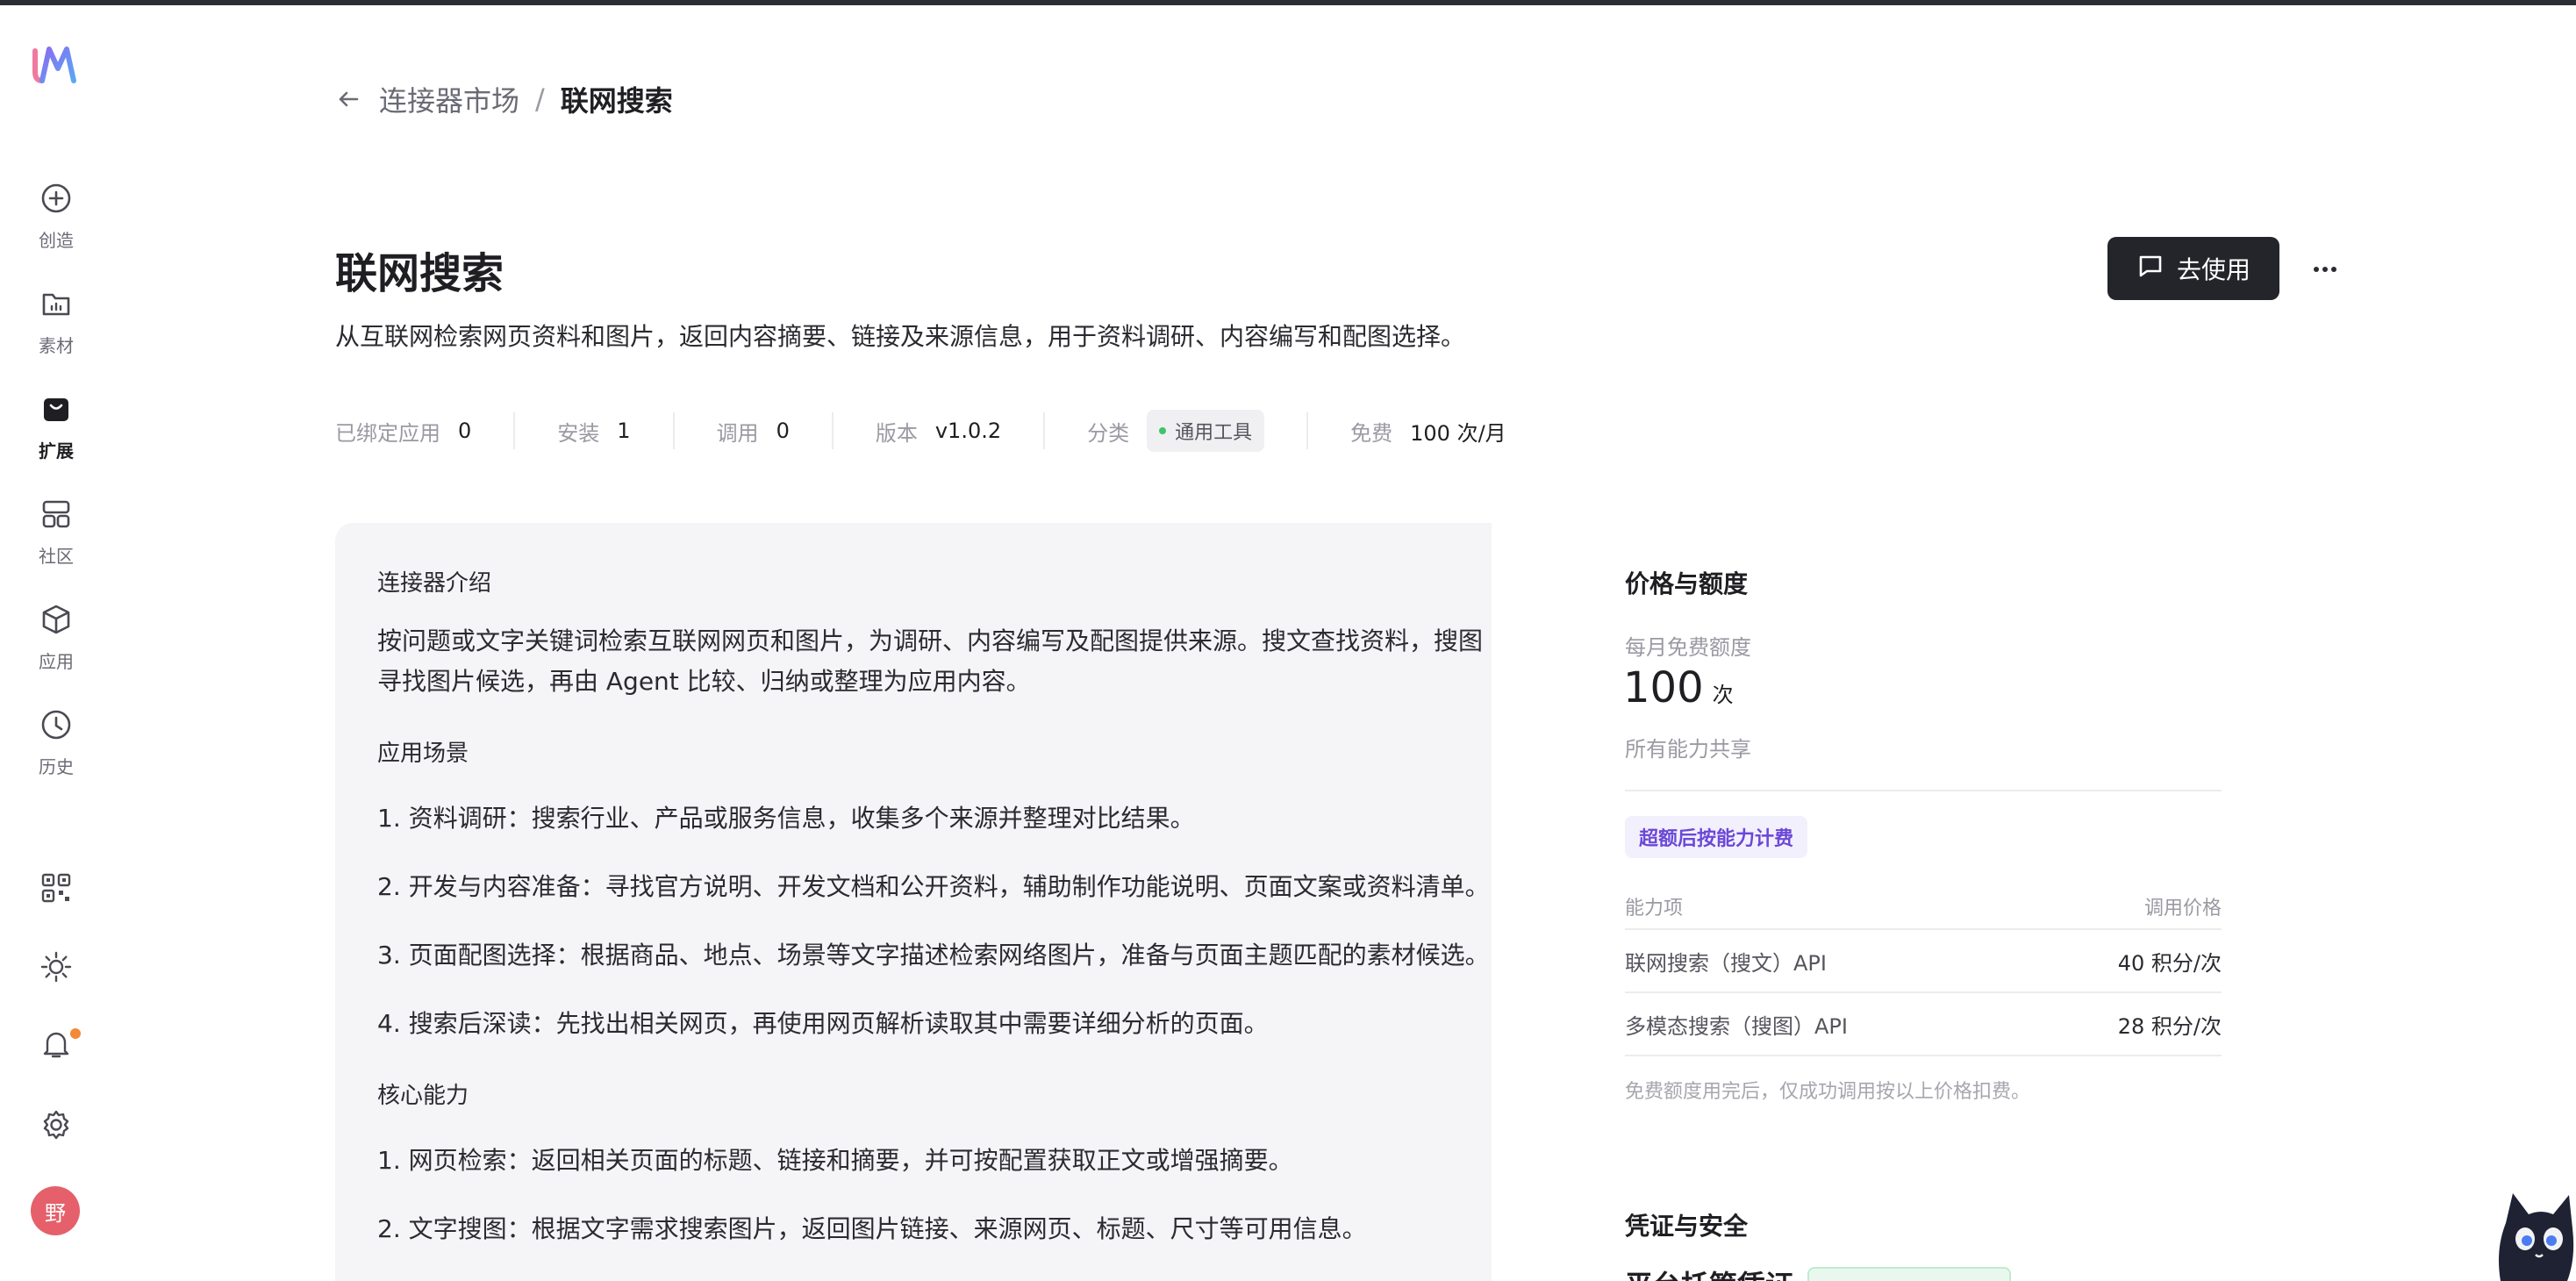 This screenshot has width=2576, height=1281. What do you see at coordinates (2169, 1026) in the screenshot?
I see `capability-price: 28 积分/次` at bounding box center [2169, 1026].